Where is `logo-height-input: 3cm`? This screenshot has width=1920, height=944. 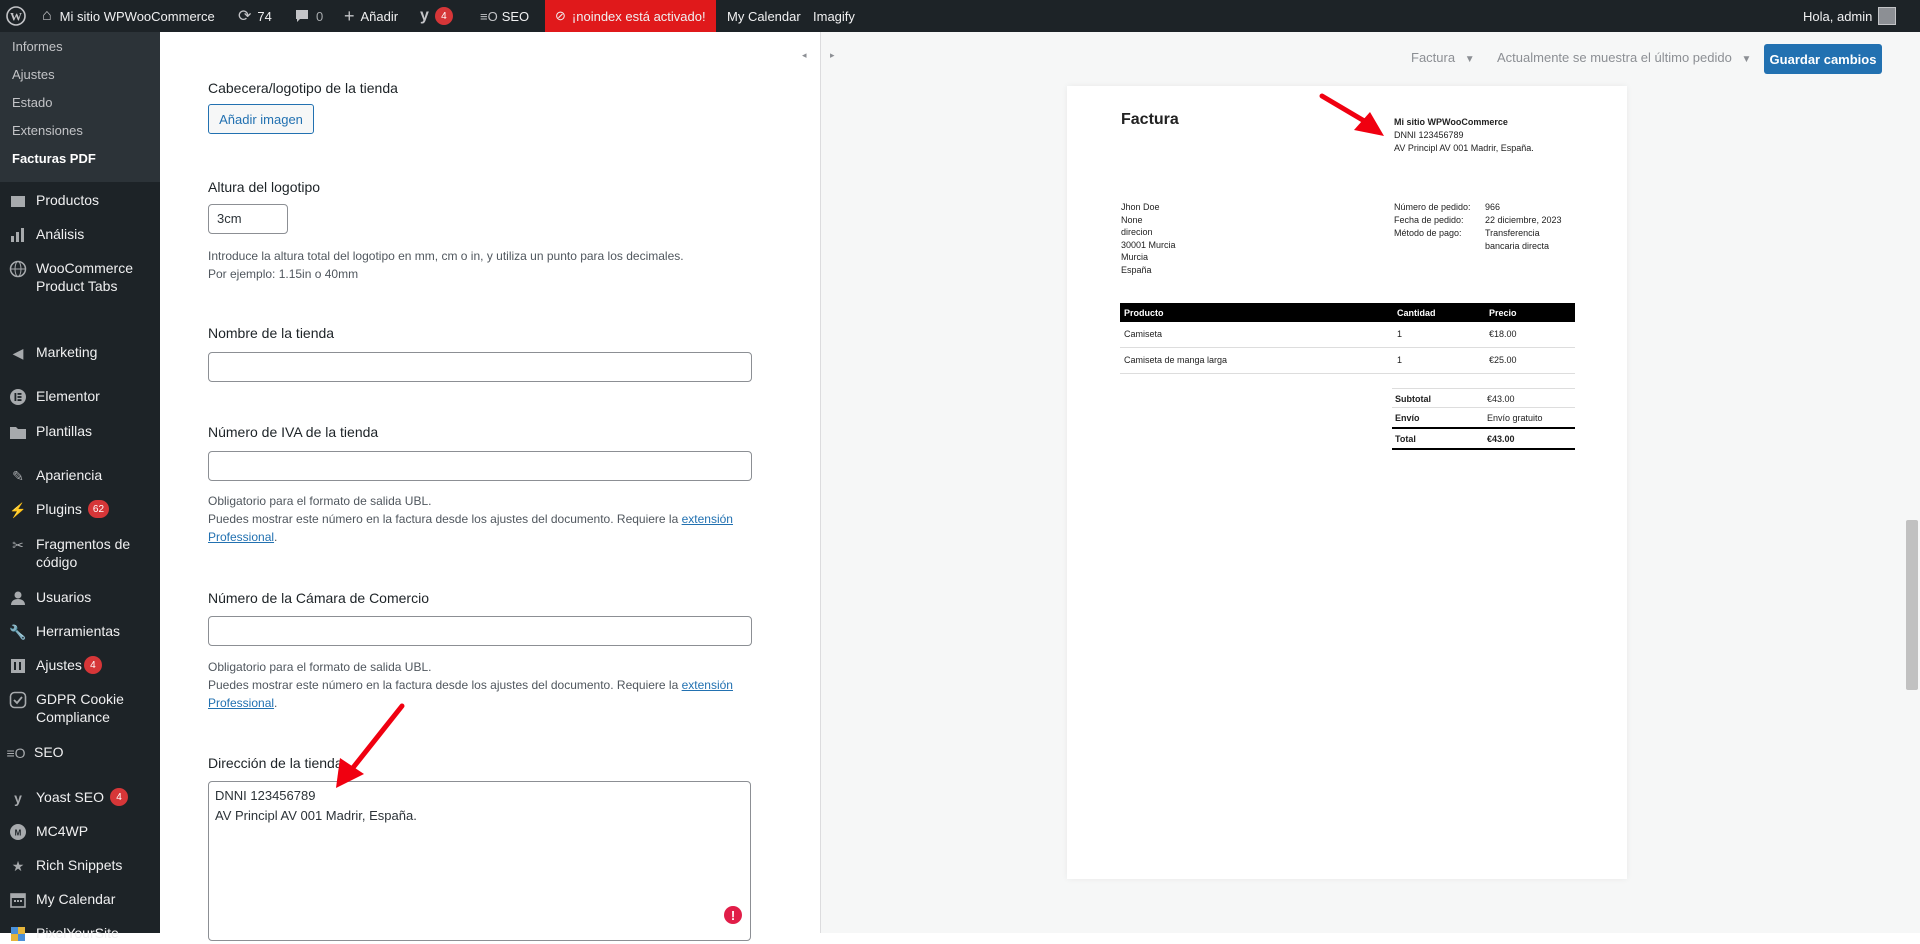 logo-height-input: 3cm is located at coordinates (248, 219).